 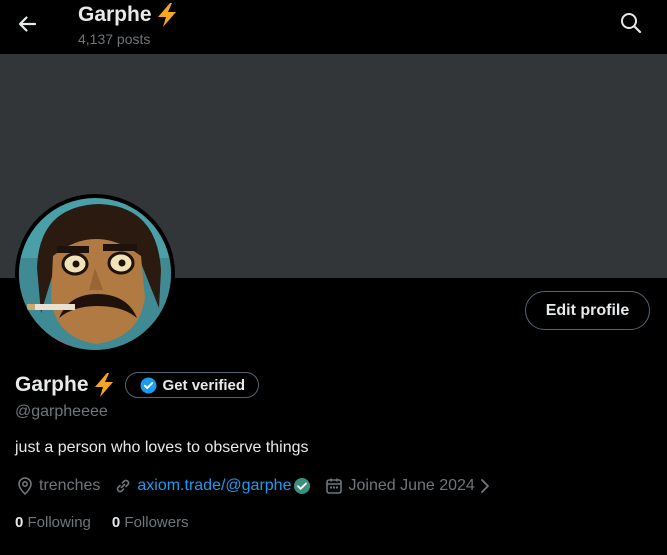 I want to click on following-link: 0 Following, so click(x=53, y=522).